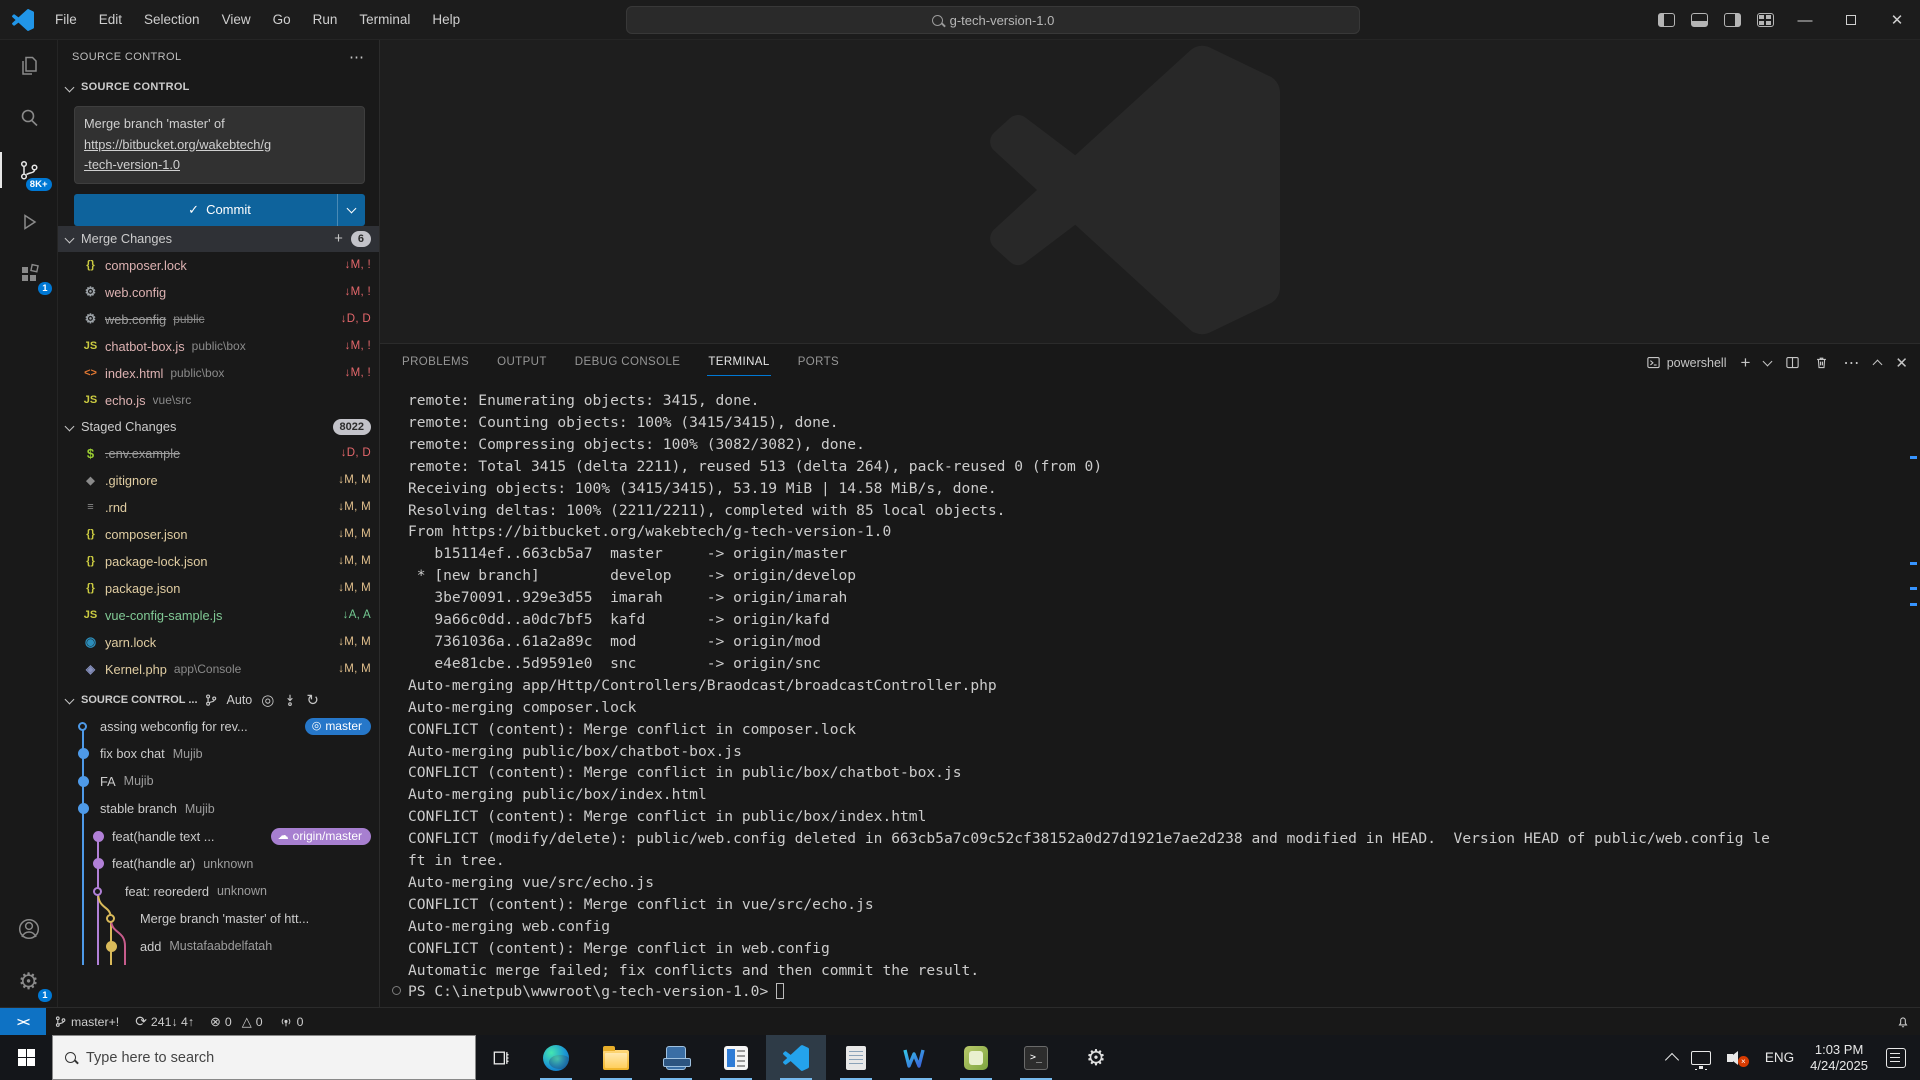  Describe the element at coordinates (218, 507) in the screenshot. I see `file-row-.rnd: ≡ .rnd ↓M, M` at that location.